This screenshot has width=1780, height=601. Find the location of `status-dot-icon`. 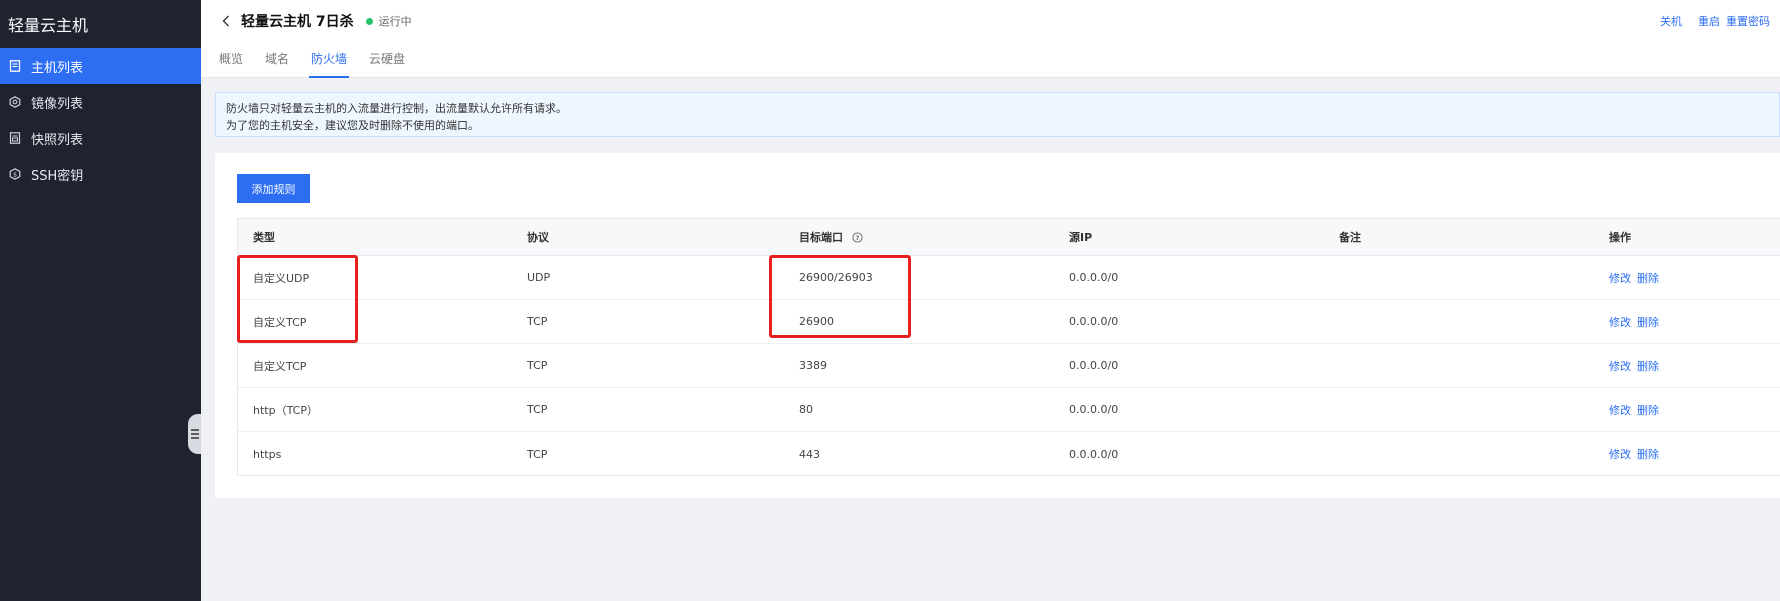

status-dot-icon is located at coordinates (369, 21).